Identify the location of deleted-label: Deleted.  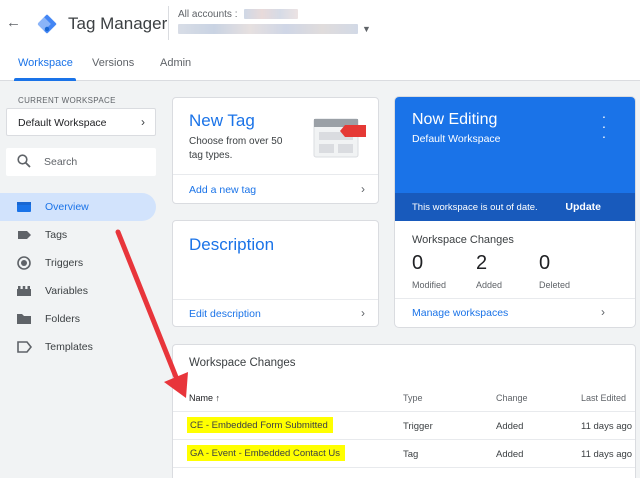
(555, 285).